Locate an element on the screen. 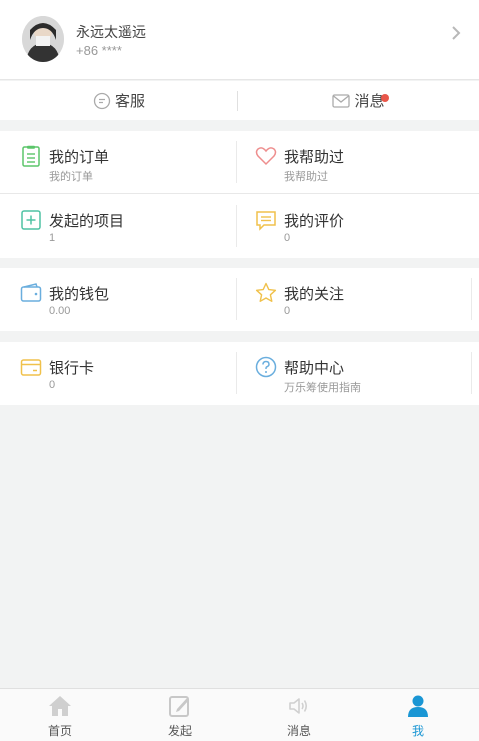 The width and height of the screenshot is (479, 741). chevron-right-icon is located at coordinates (456, 33).